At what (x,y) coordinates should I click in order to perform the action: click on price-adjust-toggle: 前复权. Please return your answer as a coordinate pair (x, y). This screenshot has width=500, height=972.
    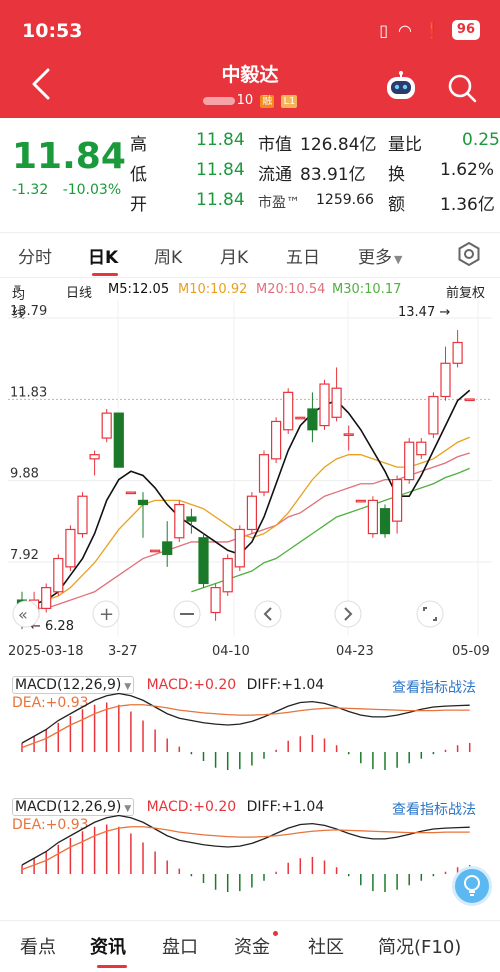
    Looking at the image, I should click on (465, 291).